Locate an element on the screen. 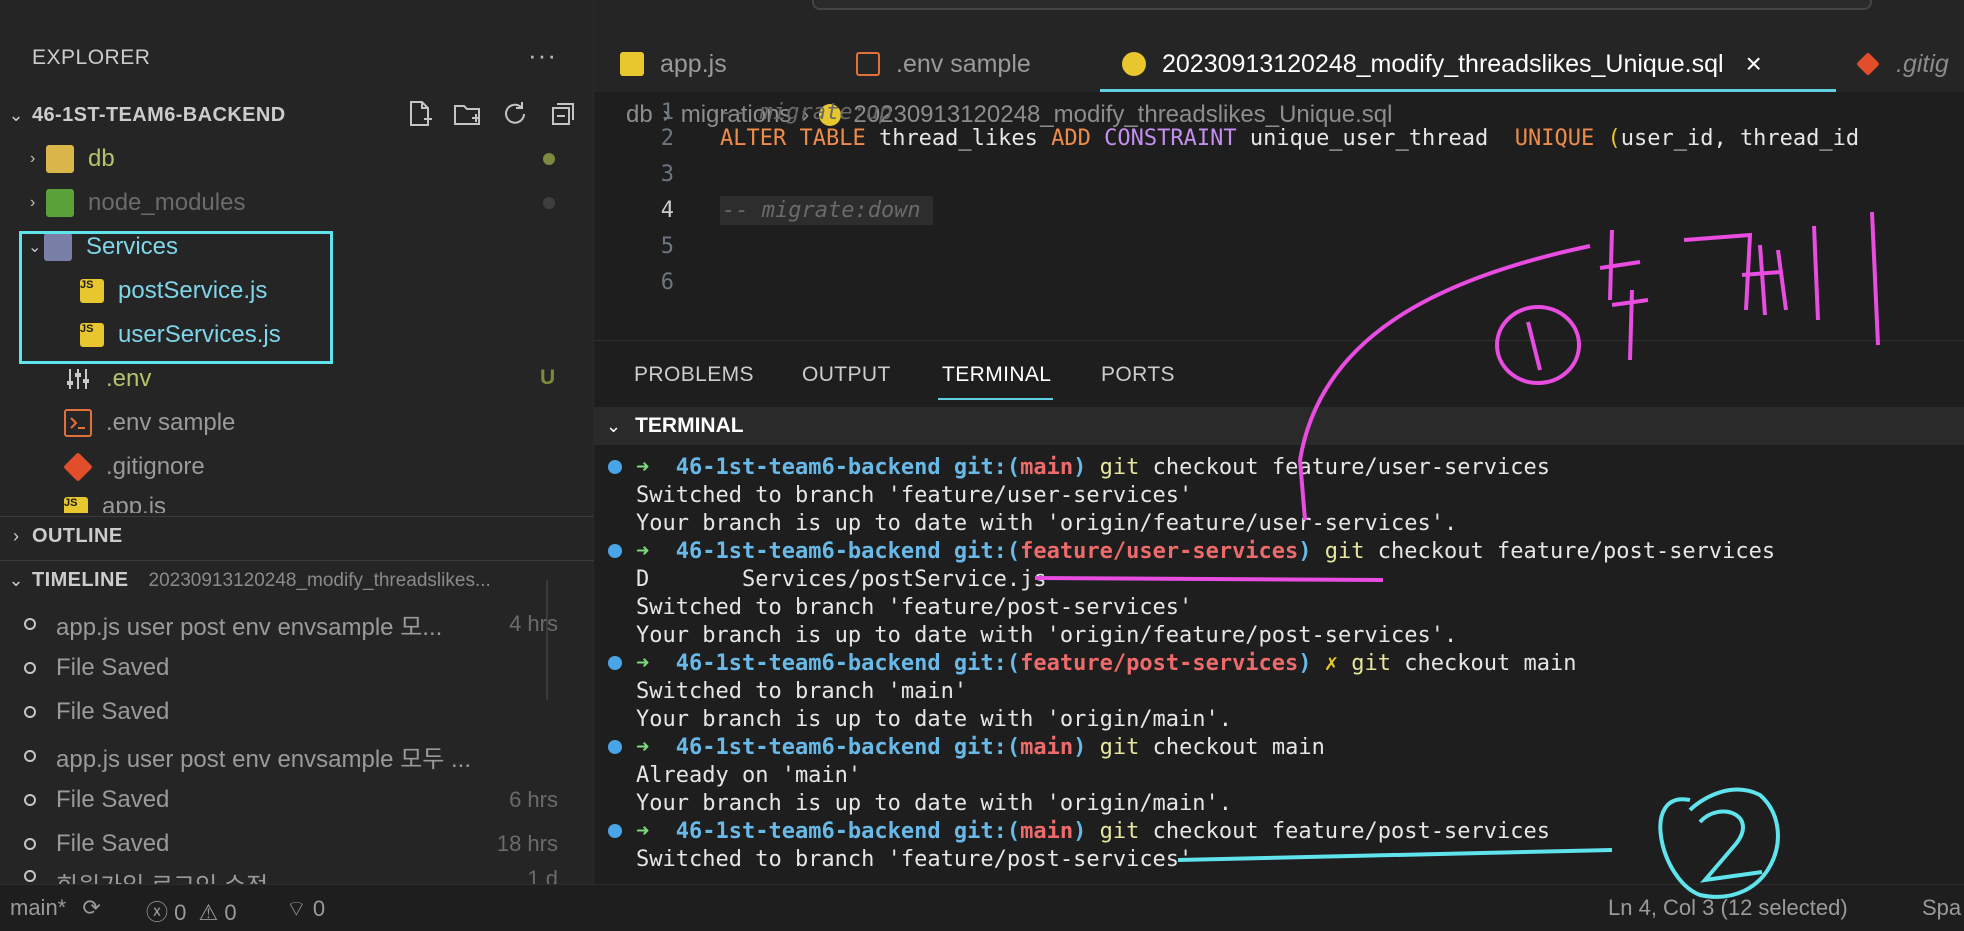 The height and width of the screenshot is (931, 1964). tree-item-env-sample: .env sample is located at coordinates (297, 423).